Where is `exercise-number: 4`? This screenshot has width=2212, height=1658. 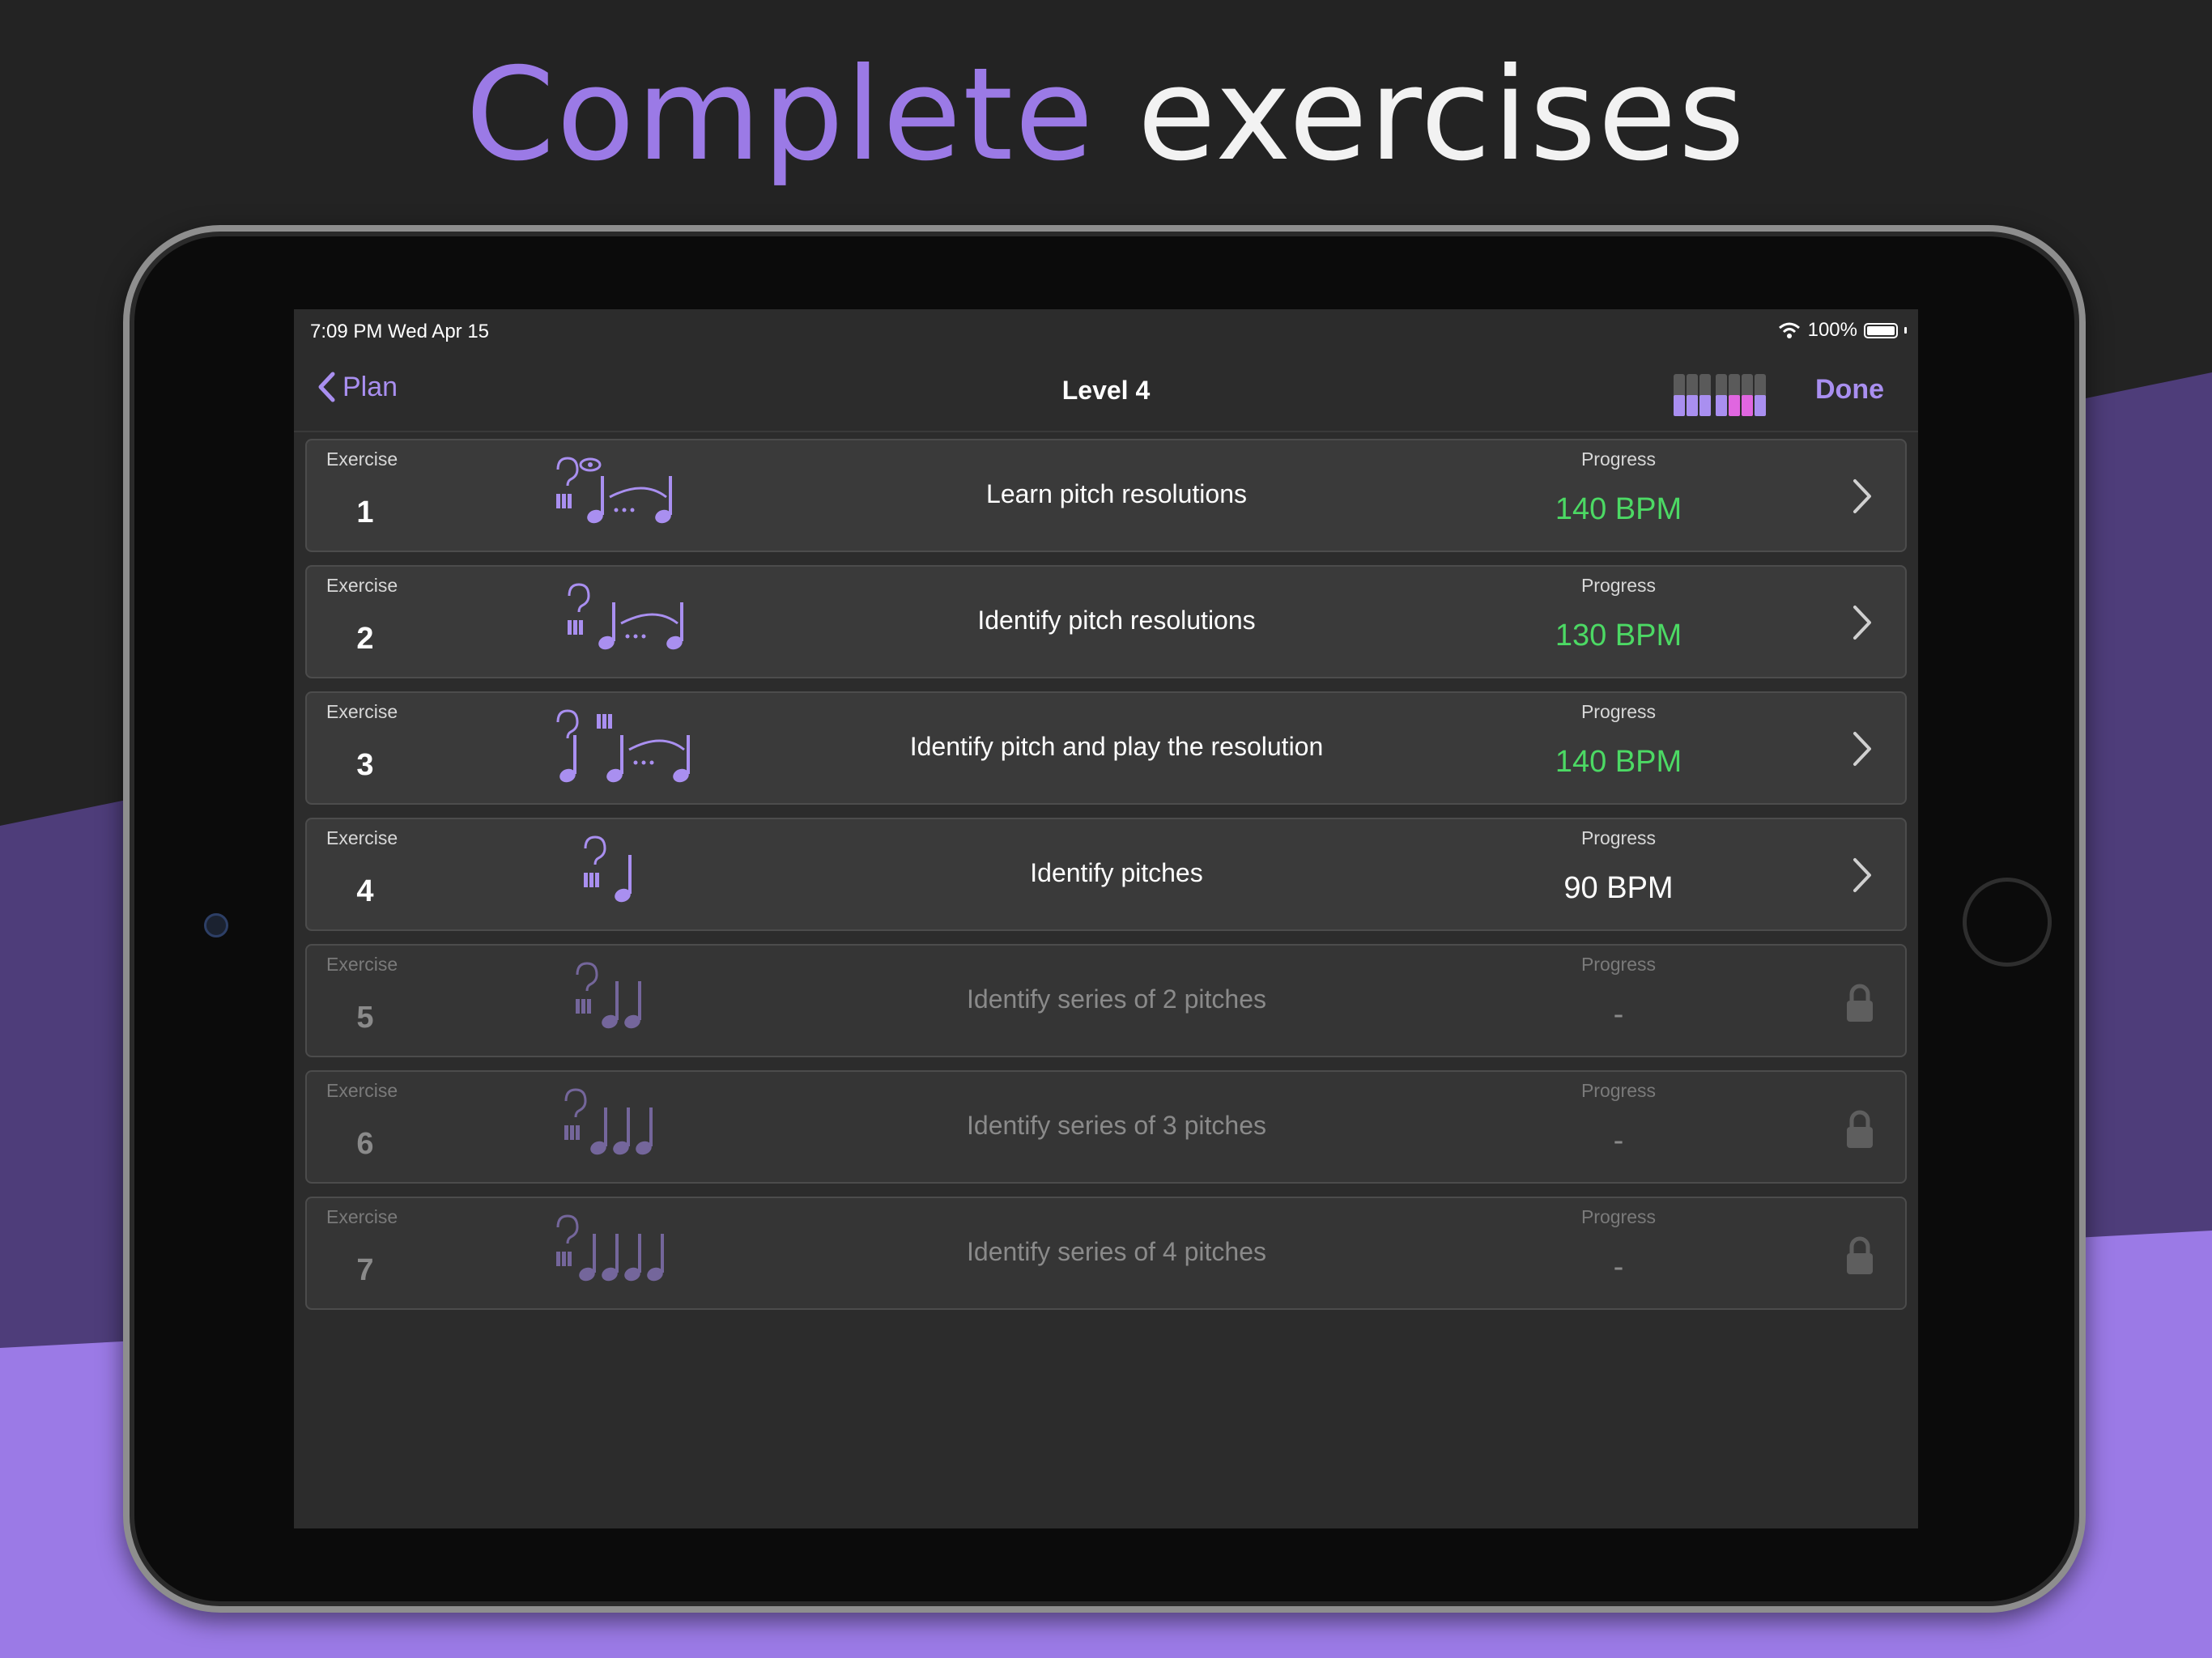 exercise-number: 4 is located at coordinates (365, 891).